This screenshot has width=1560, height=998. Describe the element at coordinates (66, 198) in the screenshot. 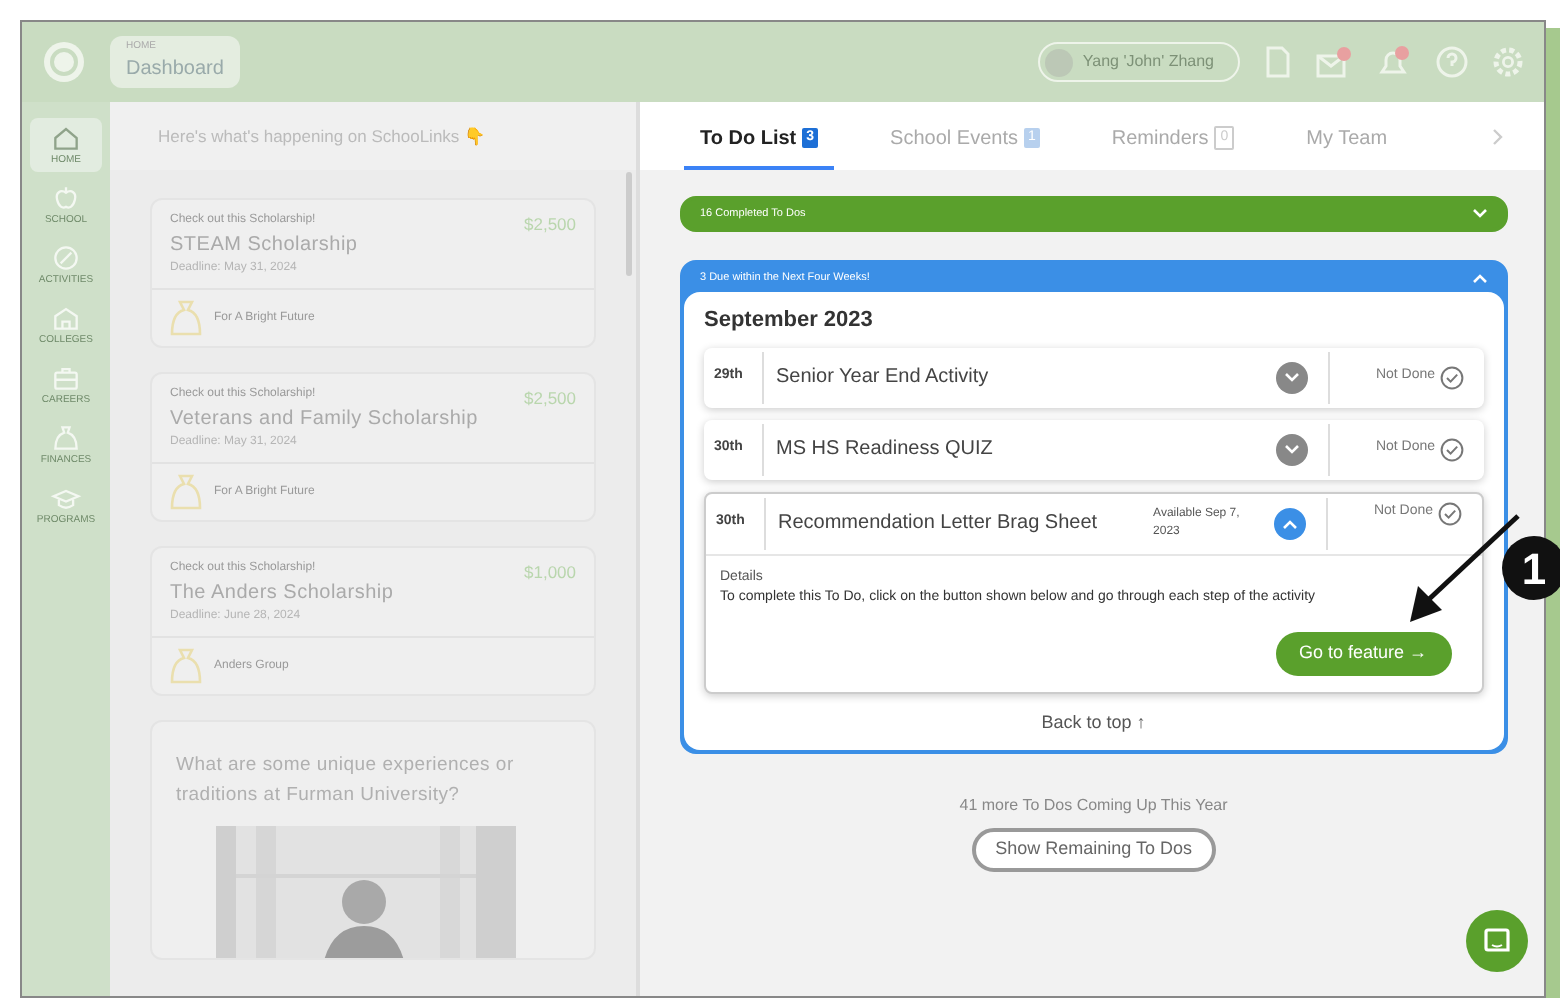

I see `apple-icon` at that location.